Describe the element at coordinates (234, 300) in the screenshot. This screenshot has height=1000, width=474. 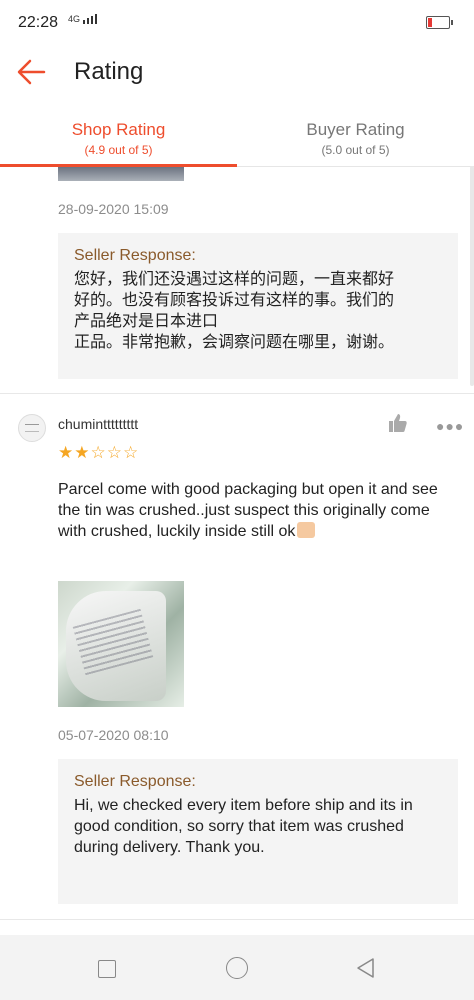
I see `seller-response-line: 好的。也没有顾客投诉过有这样的事。我们的` at that location.